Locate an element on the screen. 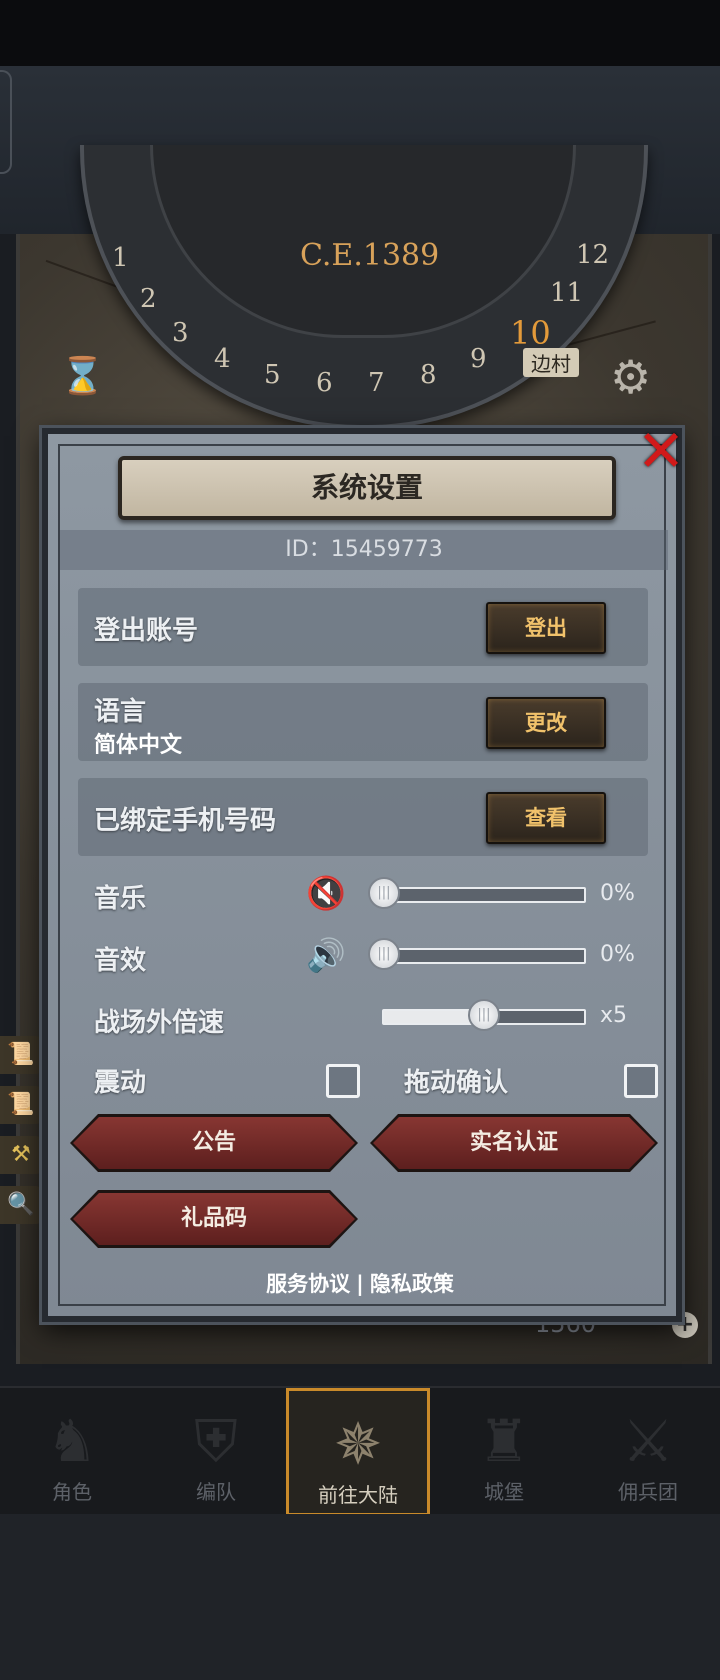  speed-slider-knob: ||| is located at coordinates (484, 1015).